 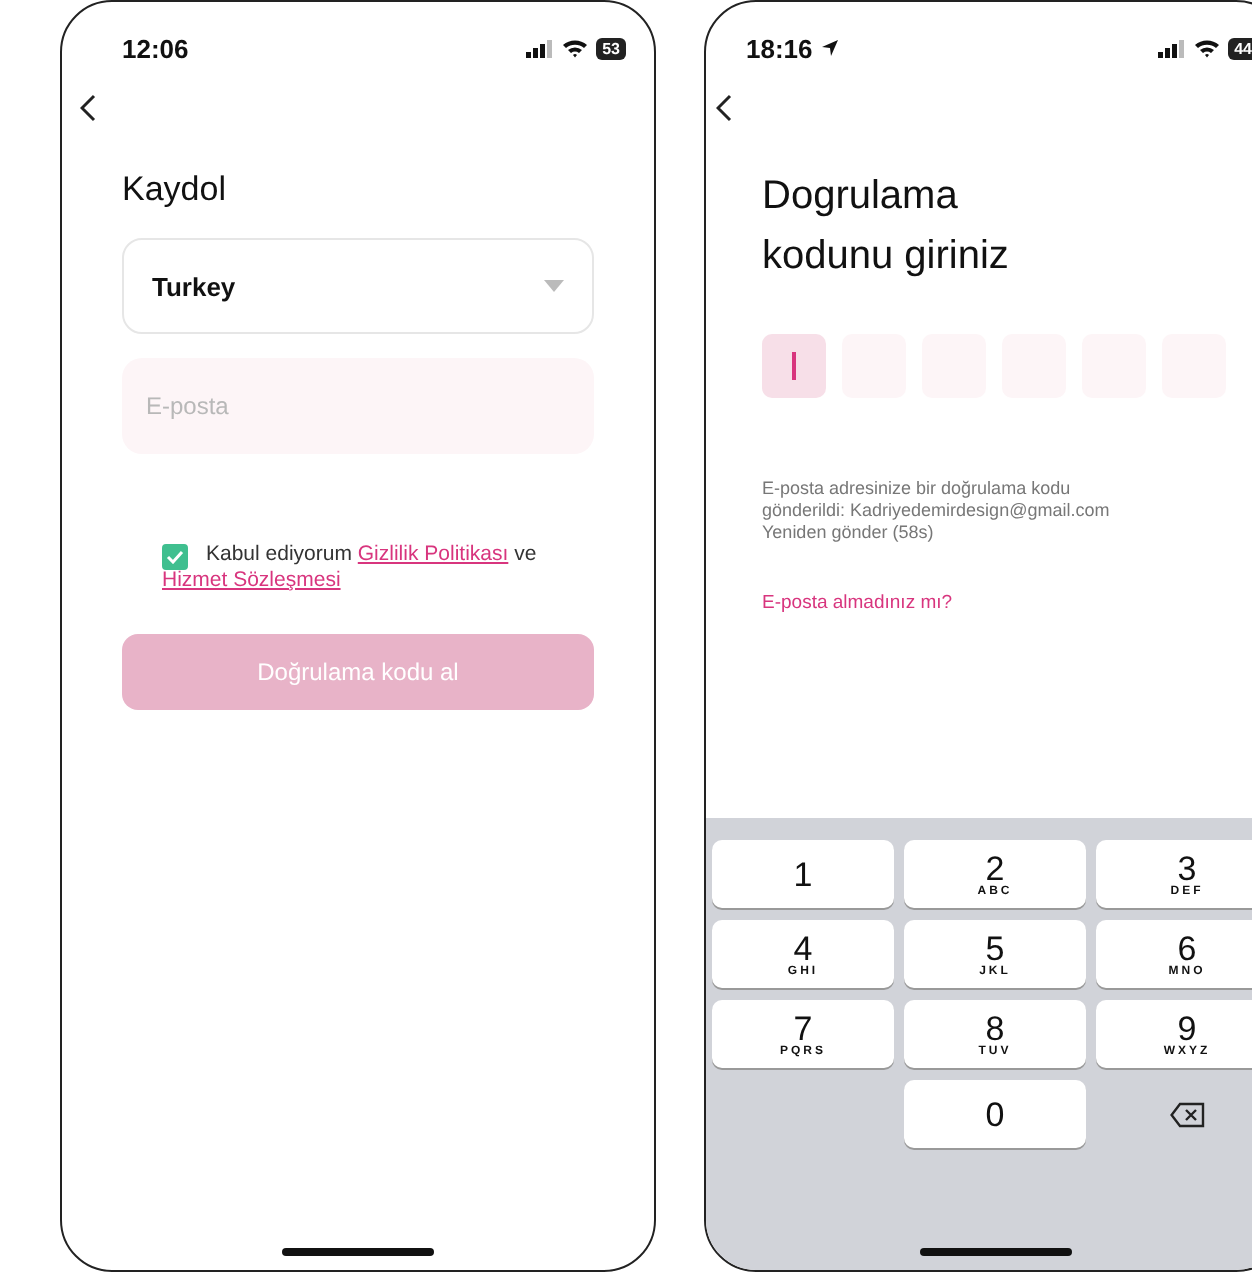 What do you see at coordinates (175, 557) in the screenshot?
I see `consent-checkbox` at bounding box center [175, 557].